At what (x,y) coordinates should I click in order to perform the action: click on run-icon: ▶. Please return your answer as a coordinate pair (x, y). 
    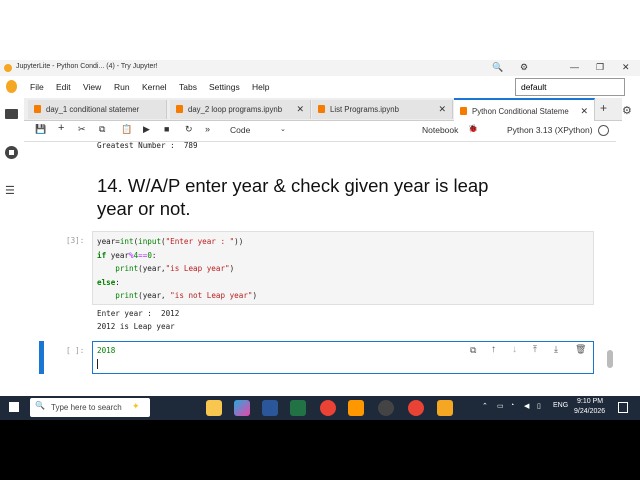
    Looking at the image, I should click on (146, 129).